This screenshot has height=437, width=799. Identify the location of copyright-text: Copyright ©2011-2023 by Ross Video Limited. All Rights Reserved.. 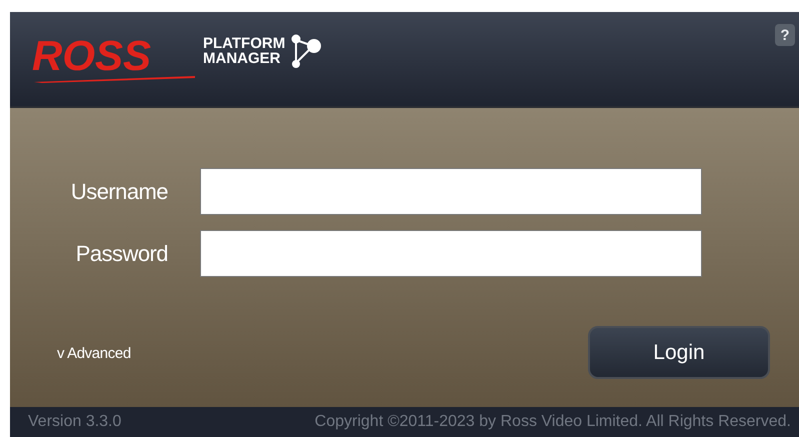
(552, 422).